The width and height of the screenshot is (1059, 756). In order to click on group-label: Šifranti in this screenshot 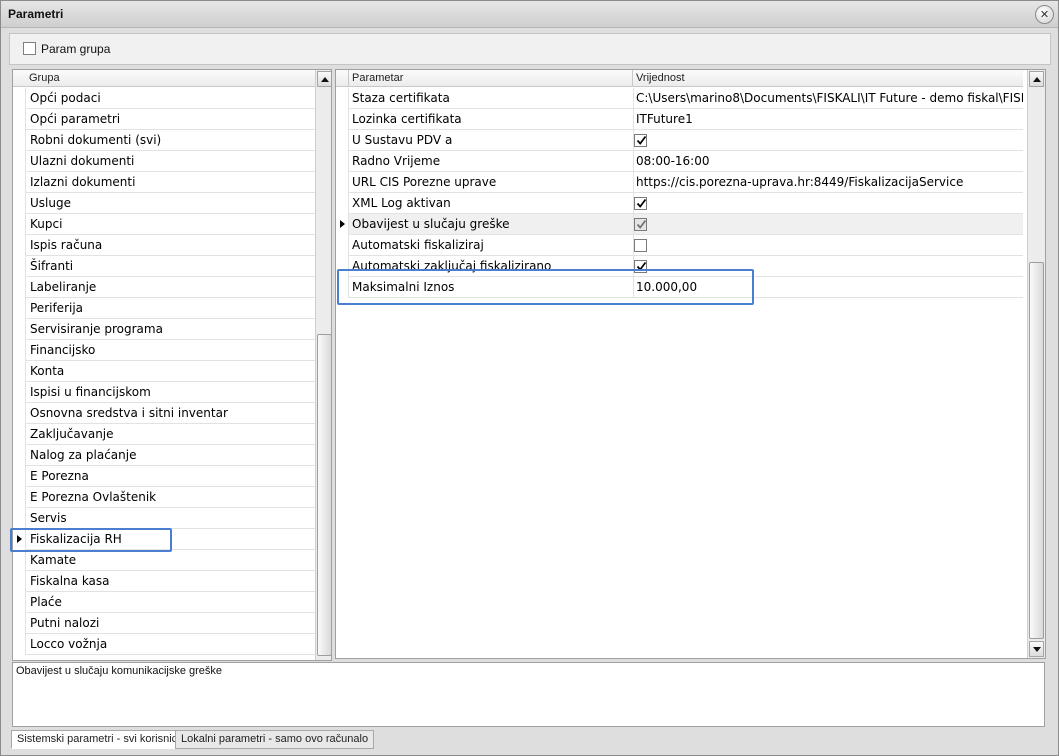, I will do `click(52, 266)`.